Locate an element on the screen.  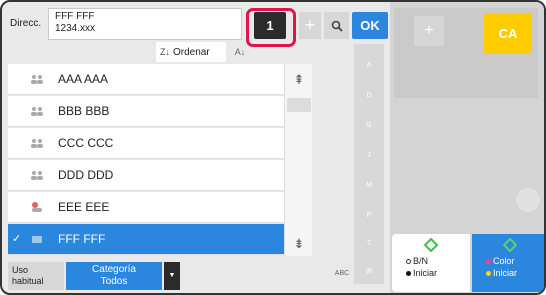
category-value: Todos is located at coordinates (114, 281).